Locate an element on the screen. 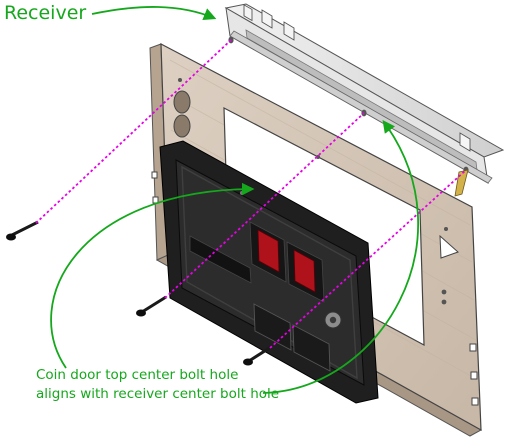  coin-door-top-center-bolt-hole is located at coordinates (242, 193).